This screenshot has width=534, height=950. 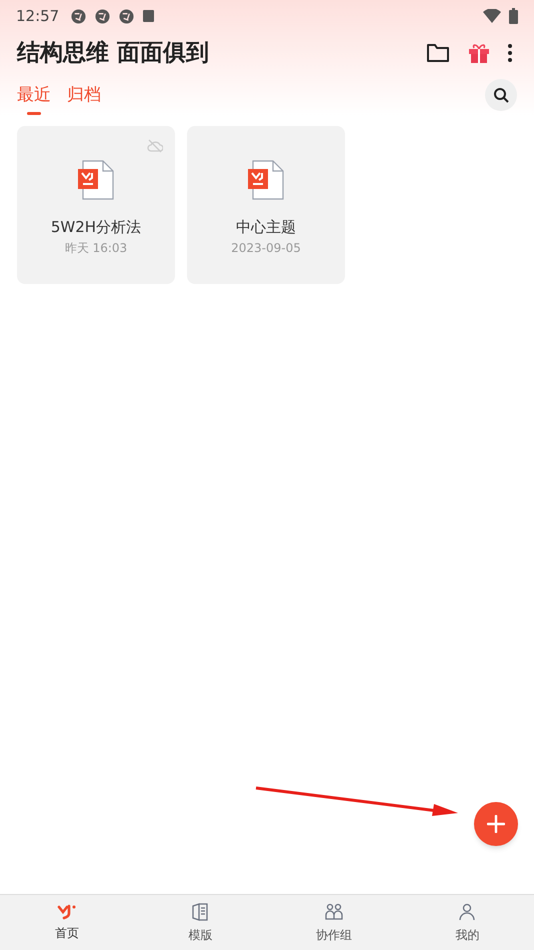 I want to click on nav-tab: 我的, so click(x=467, y=922).